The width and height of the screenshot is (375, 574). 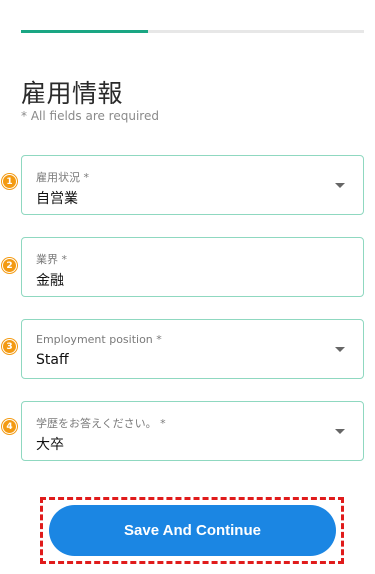 I want to click on field-value: Staff, so click(x=52, y=360).